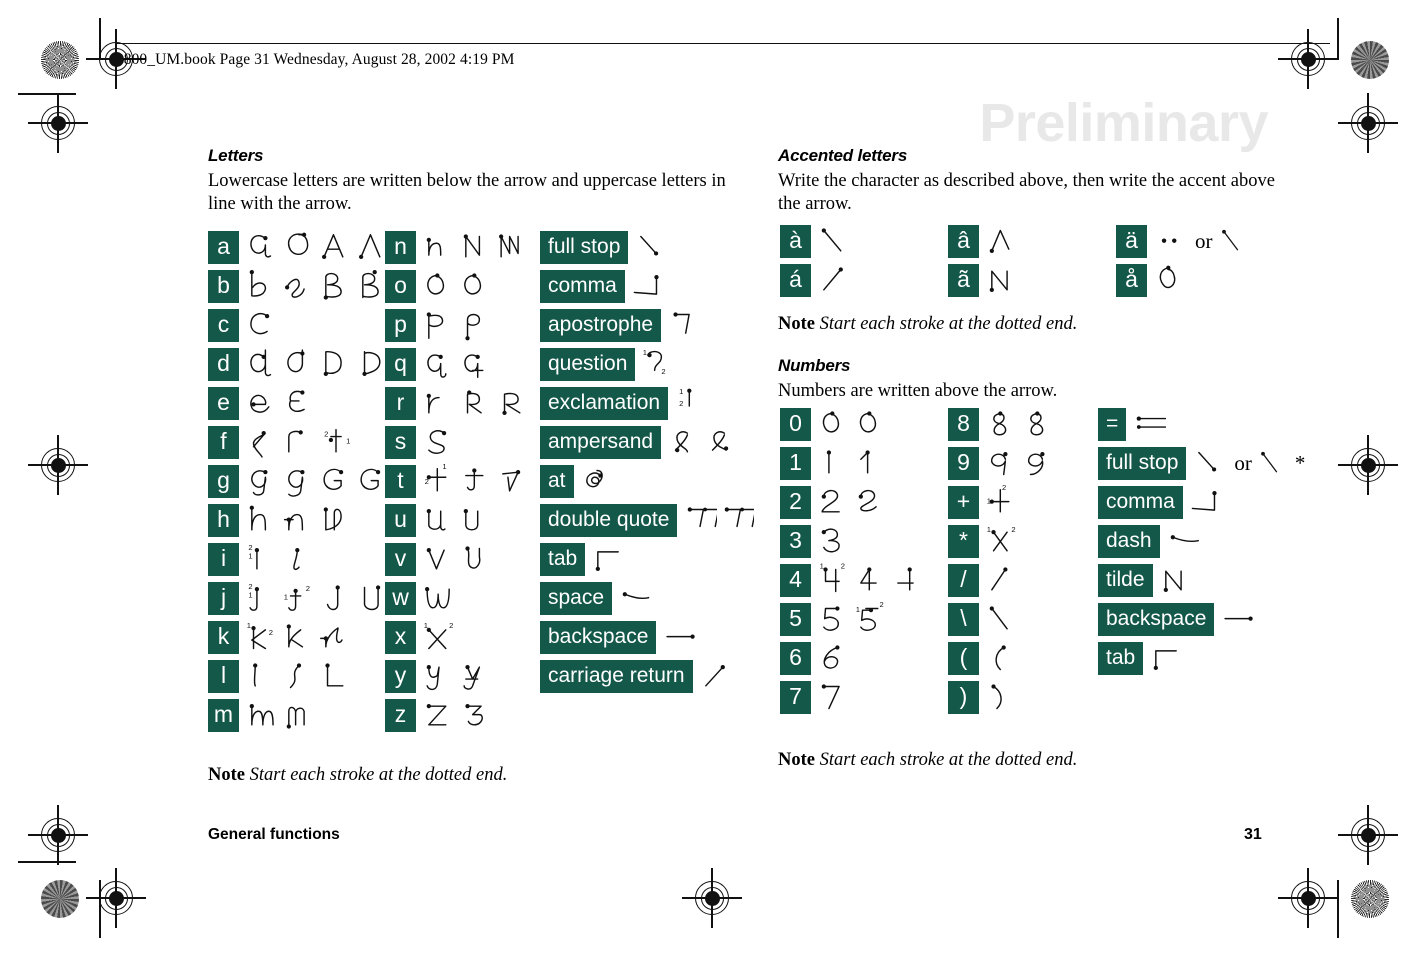 The height and width of the screenshot is (955, 1428). I want to click on stroke-row: ampersand, so click(648, 442).